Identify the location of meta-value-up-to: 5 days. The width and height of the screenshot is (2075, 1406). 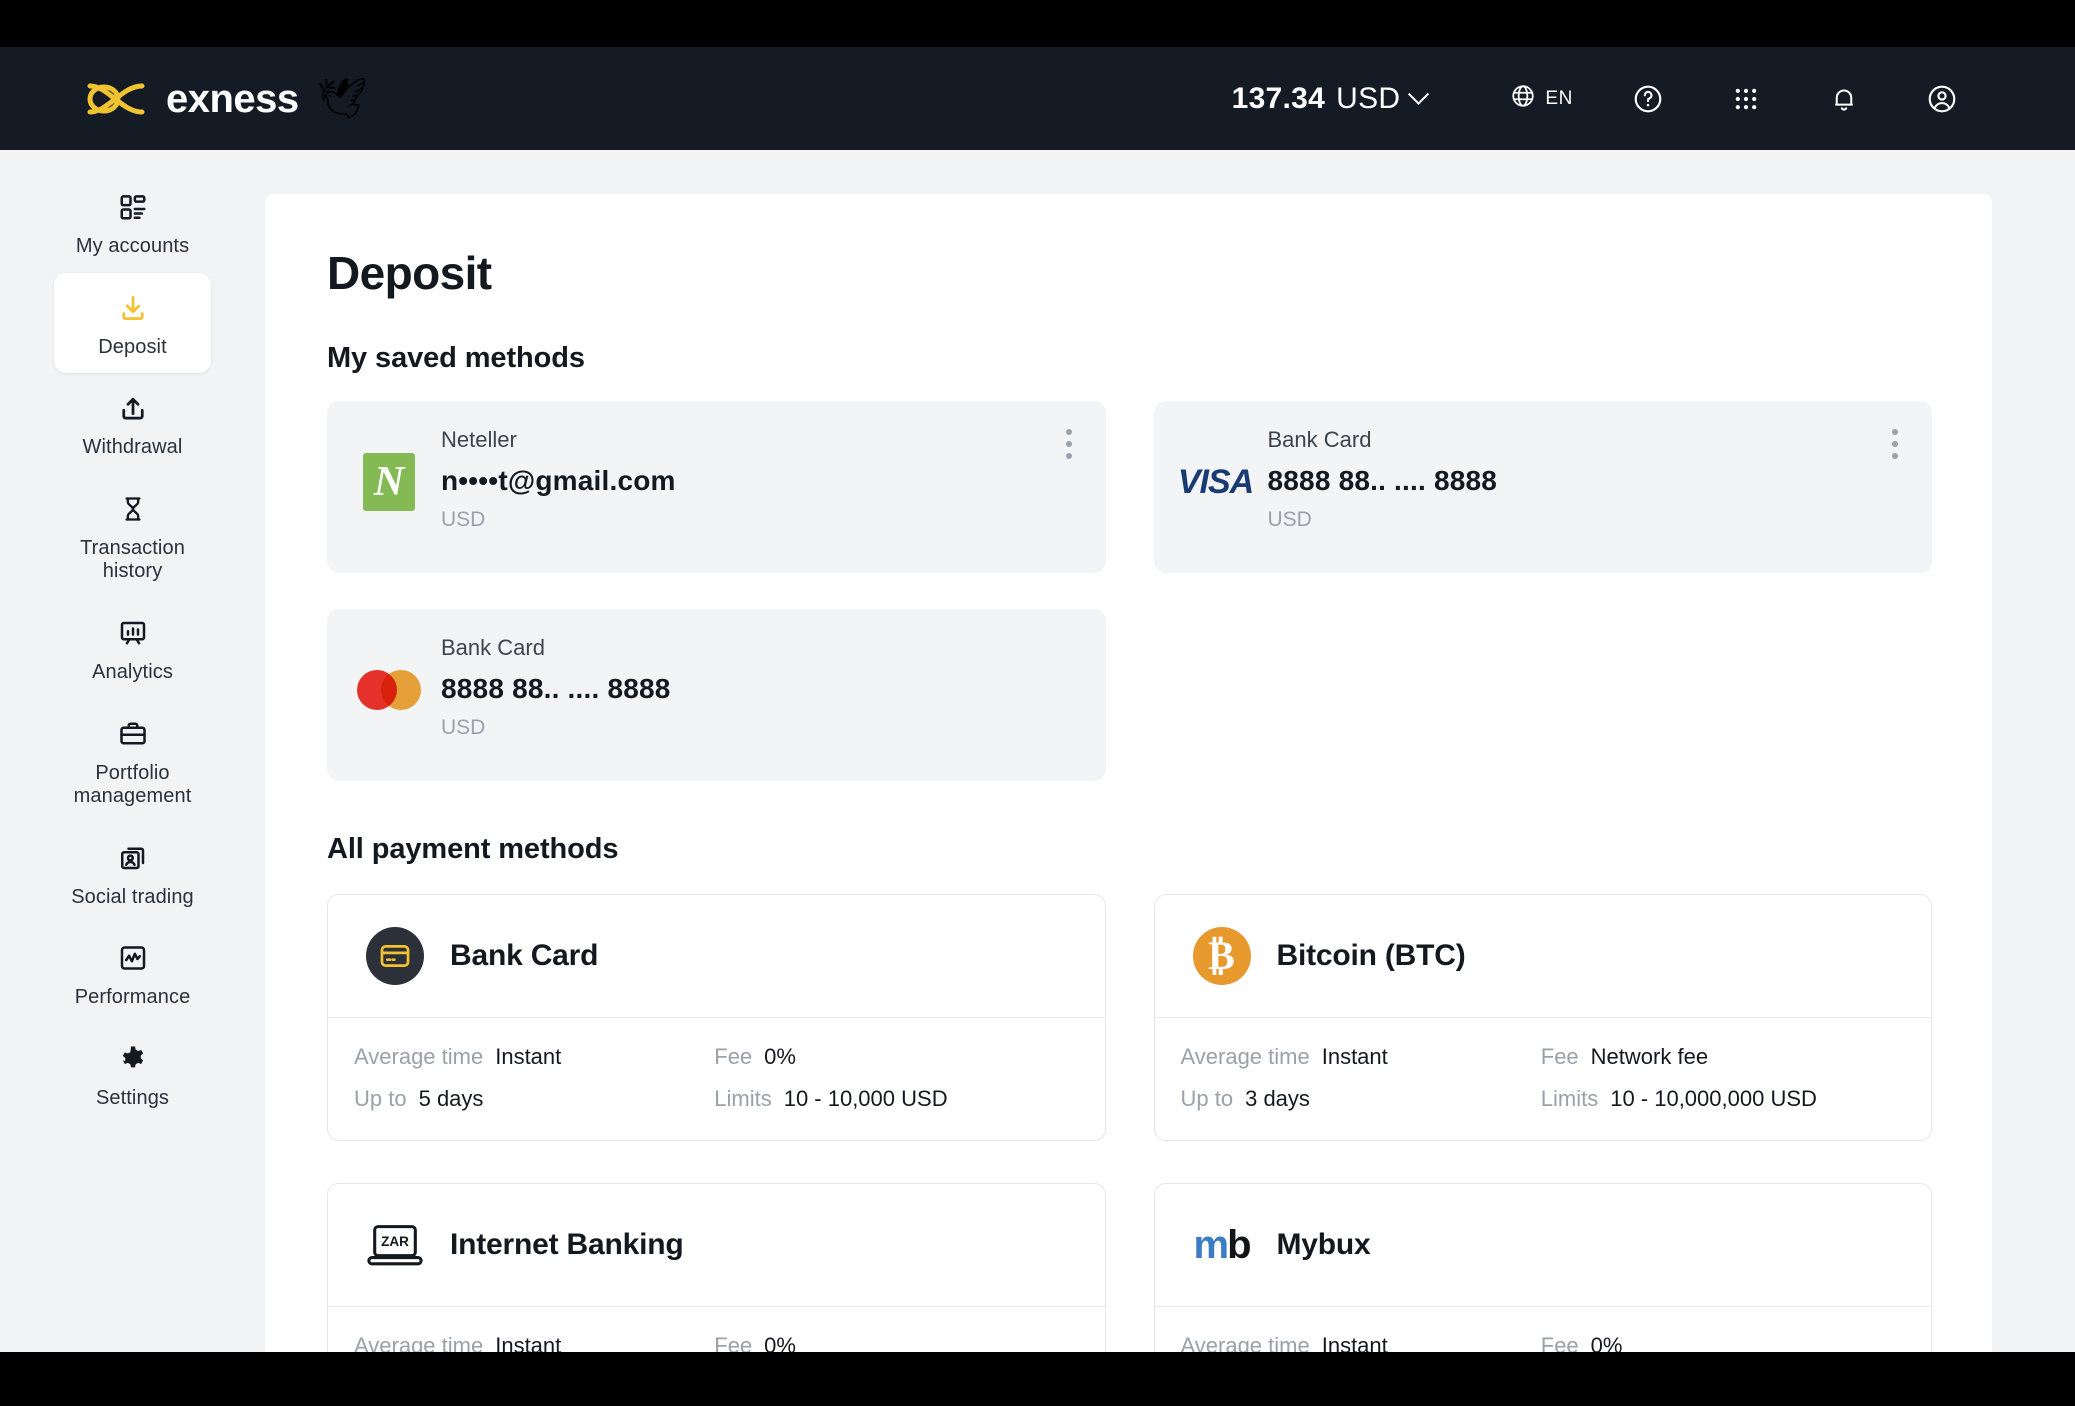
(451, 1098).